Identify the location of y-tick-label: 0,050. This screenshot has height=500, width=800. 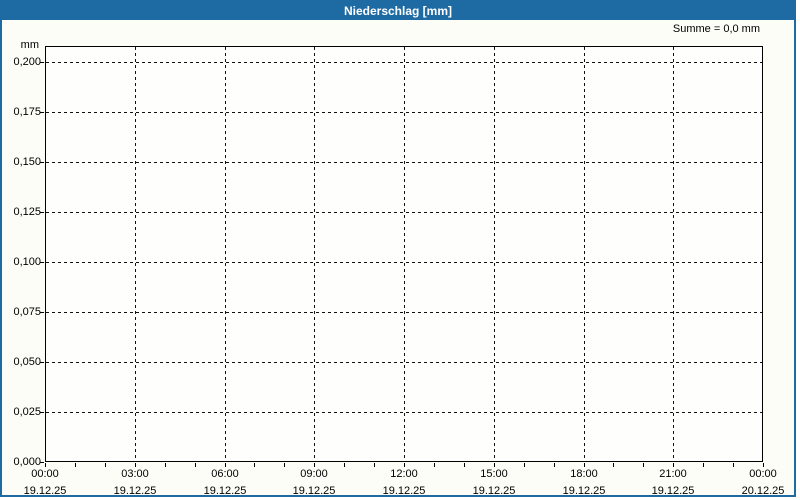
(27, 362).